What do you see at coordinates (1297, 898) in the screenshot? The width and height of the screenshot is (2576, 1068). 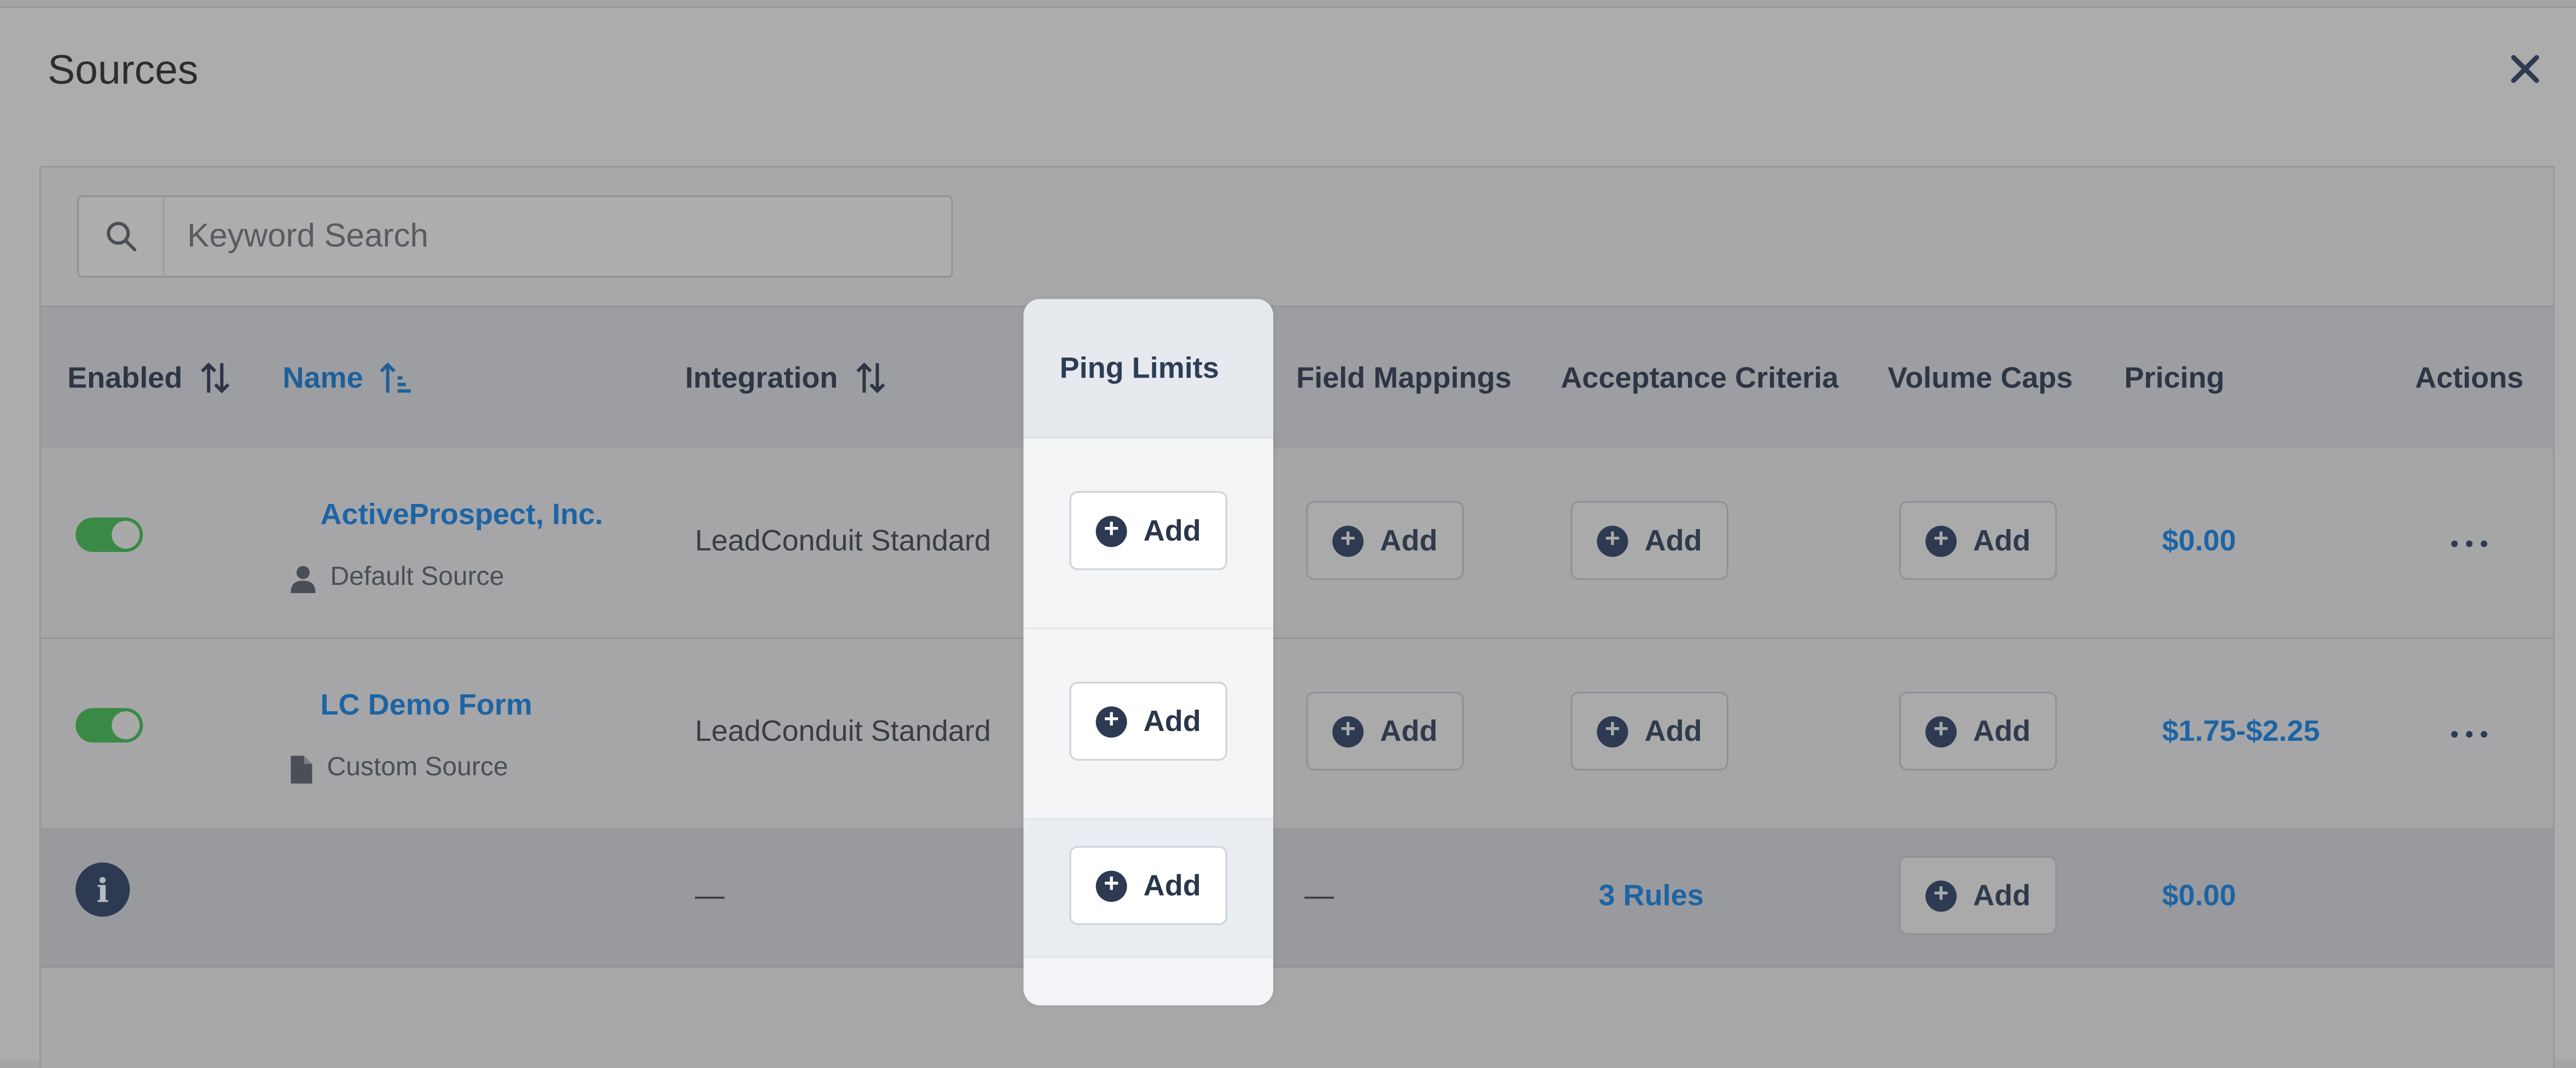 I see `table-row: i — — 3 Rules + Add $0.00` at bounding box center [1297, 898].